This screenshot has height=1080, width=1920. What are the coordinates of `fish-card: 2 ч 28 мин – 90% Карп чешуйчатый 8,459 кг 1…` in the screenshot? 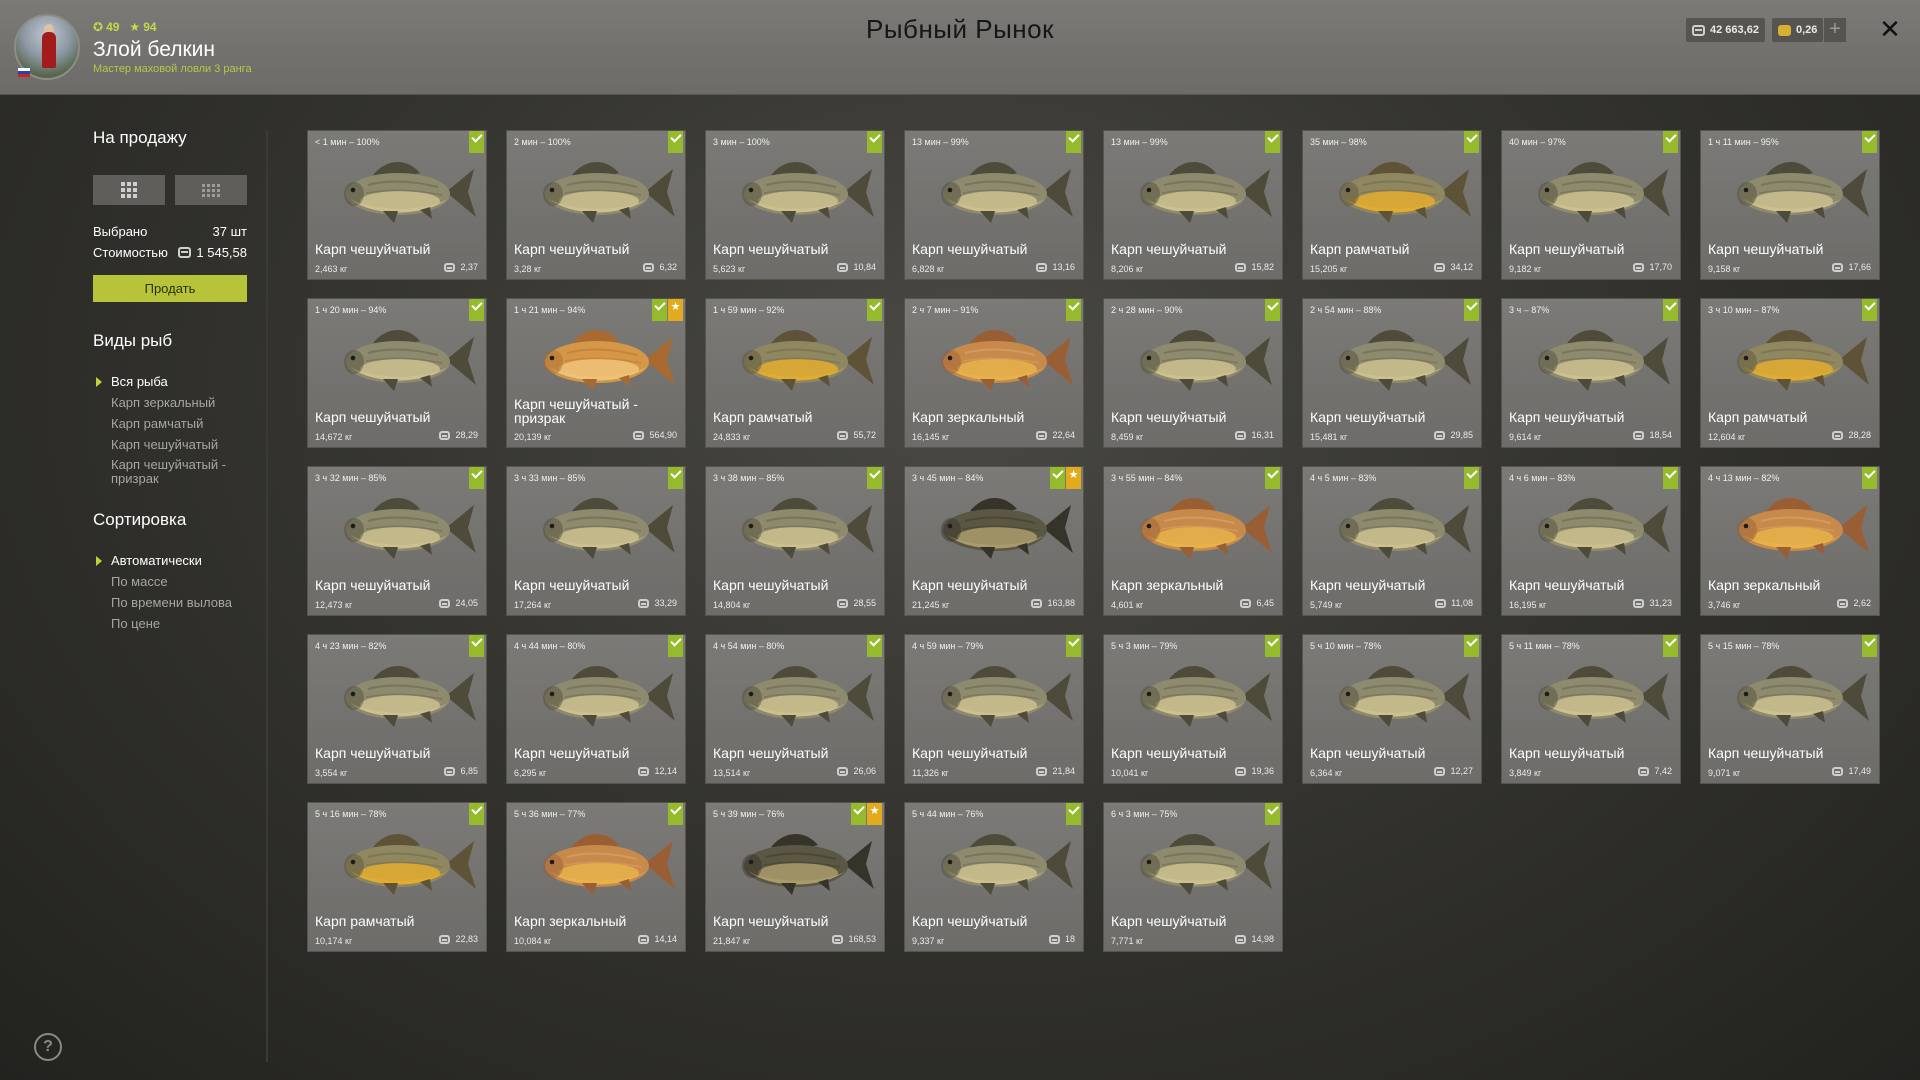 It's located at (1193, 373).